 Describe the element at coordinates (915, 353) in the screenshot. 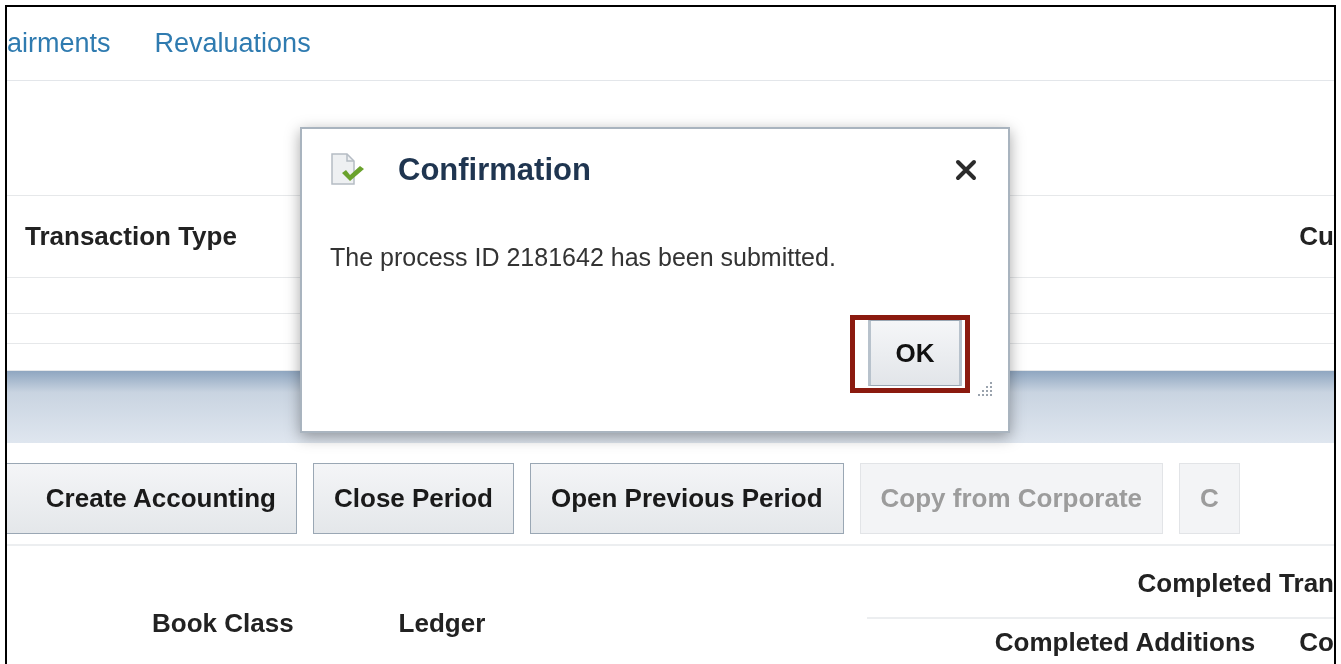

I see `ok-button: OK` at that location.